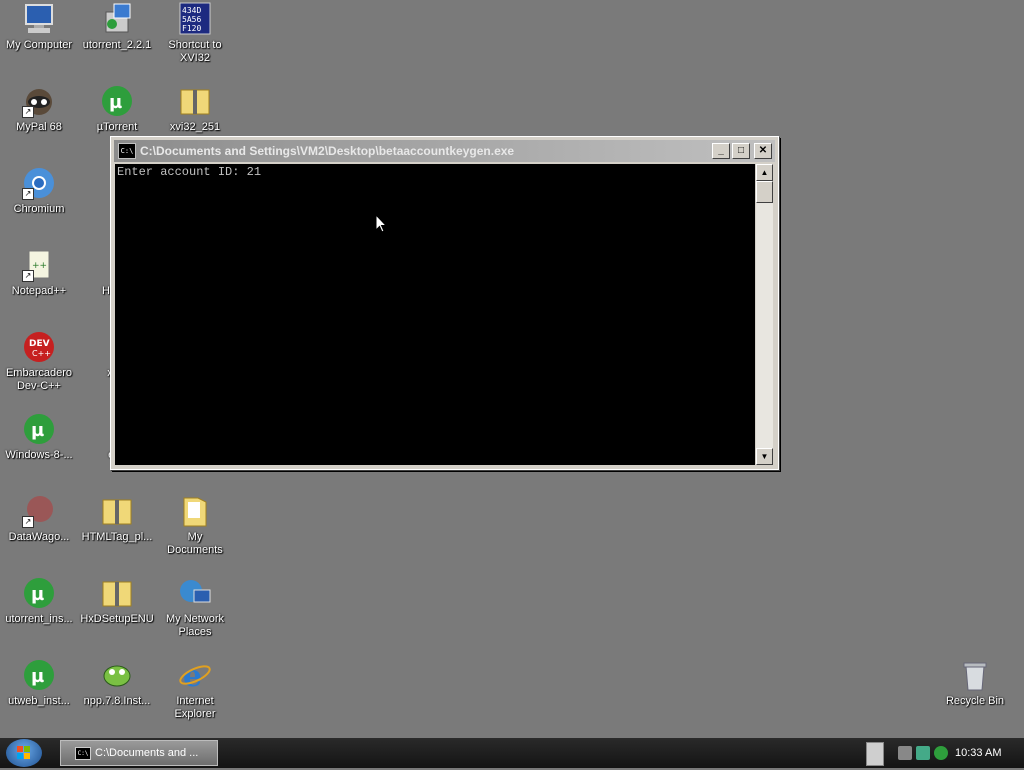 This screenshot has width=1024, height=770. I want to click on clock: 10:33 AM, so click(978, 753).